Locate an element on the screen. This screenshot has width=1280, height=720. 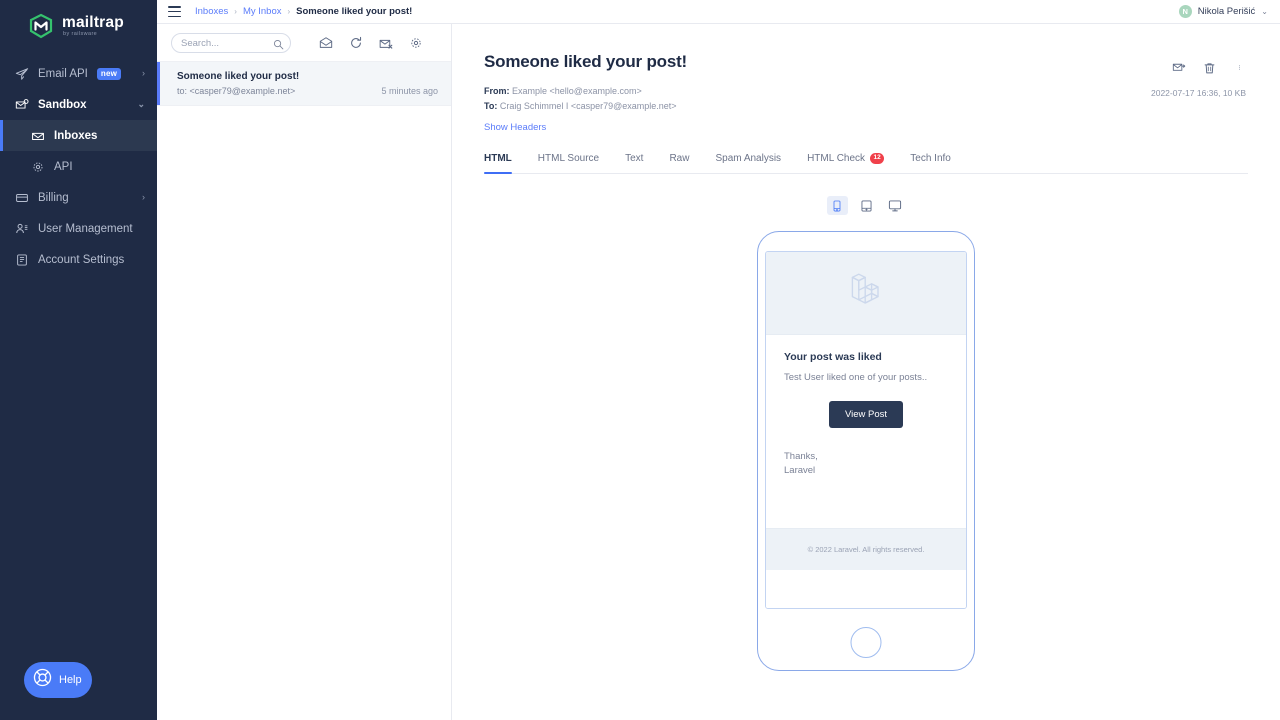
tab-spam-analysis: Spam Analysis is located at coordinates (748, 163).